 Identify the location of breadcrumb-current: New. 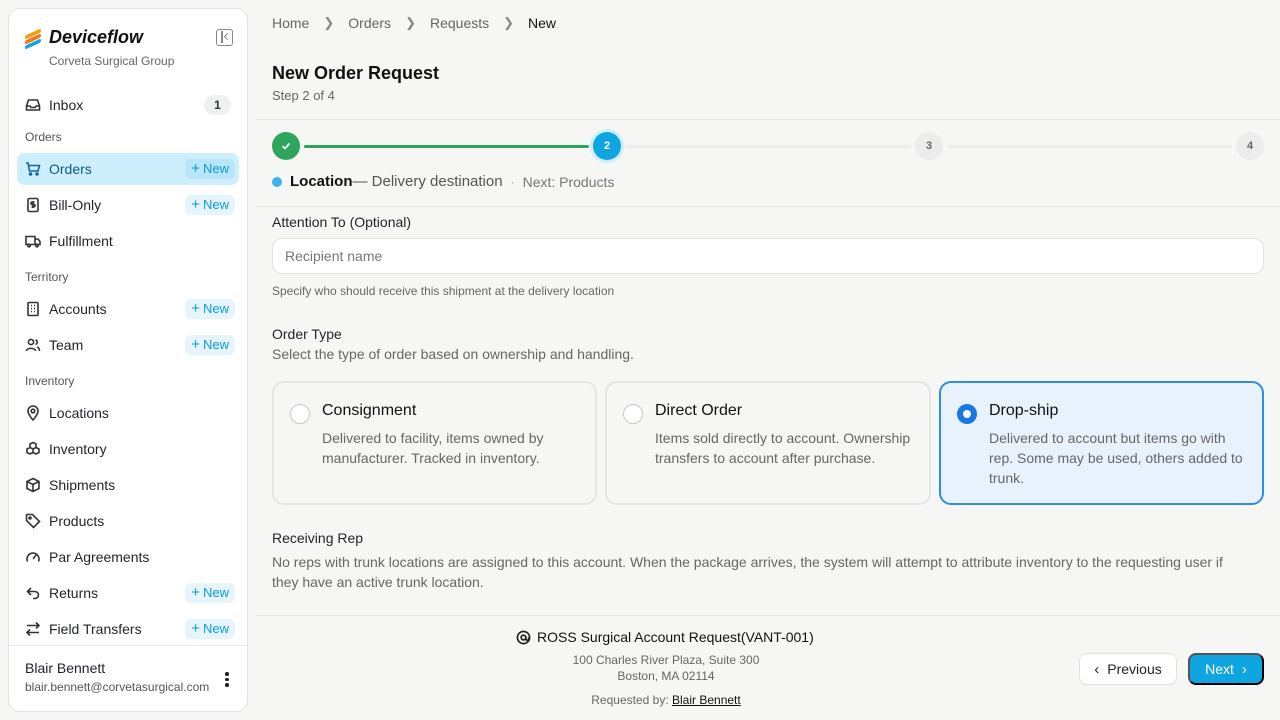
(542, 23).